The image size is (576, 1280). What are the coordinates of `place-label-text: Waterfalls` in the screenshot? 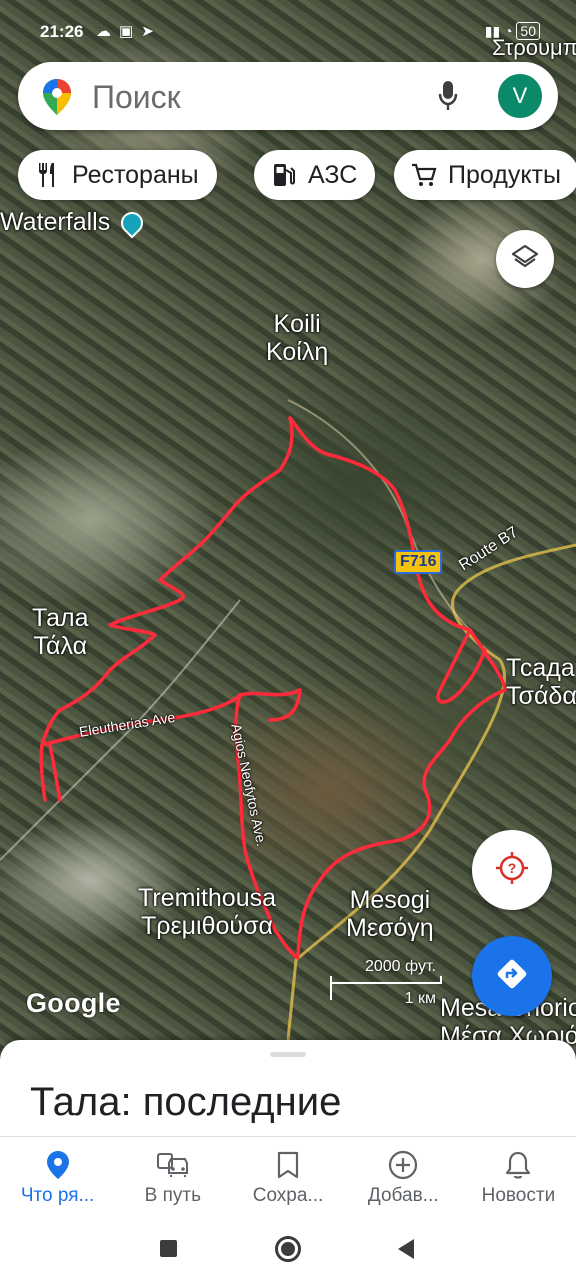 It's located at (55, 222).